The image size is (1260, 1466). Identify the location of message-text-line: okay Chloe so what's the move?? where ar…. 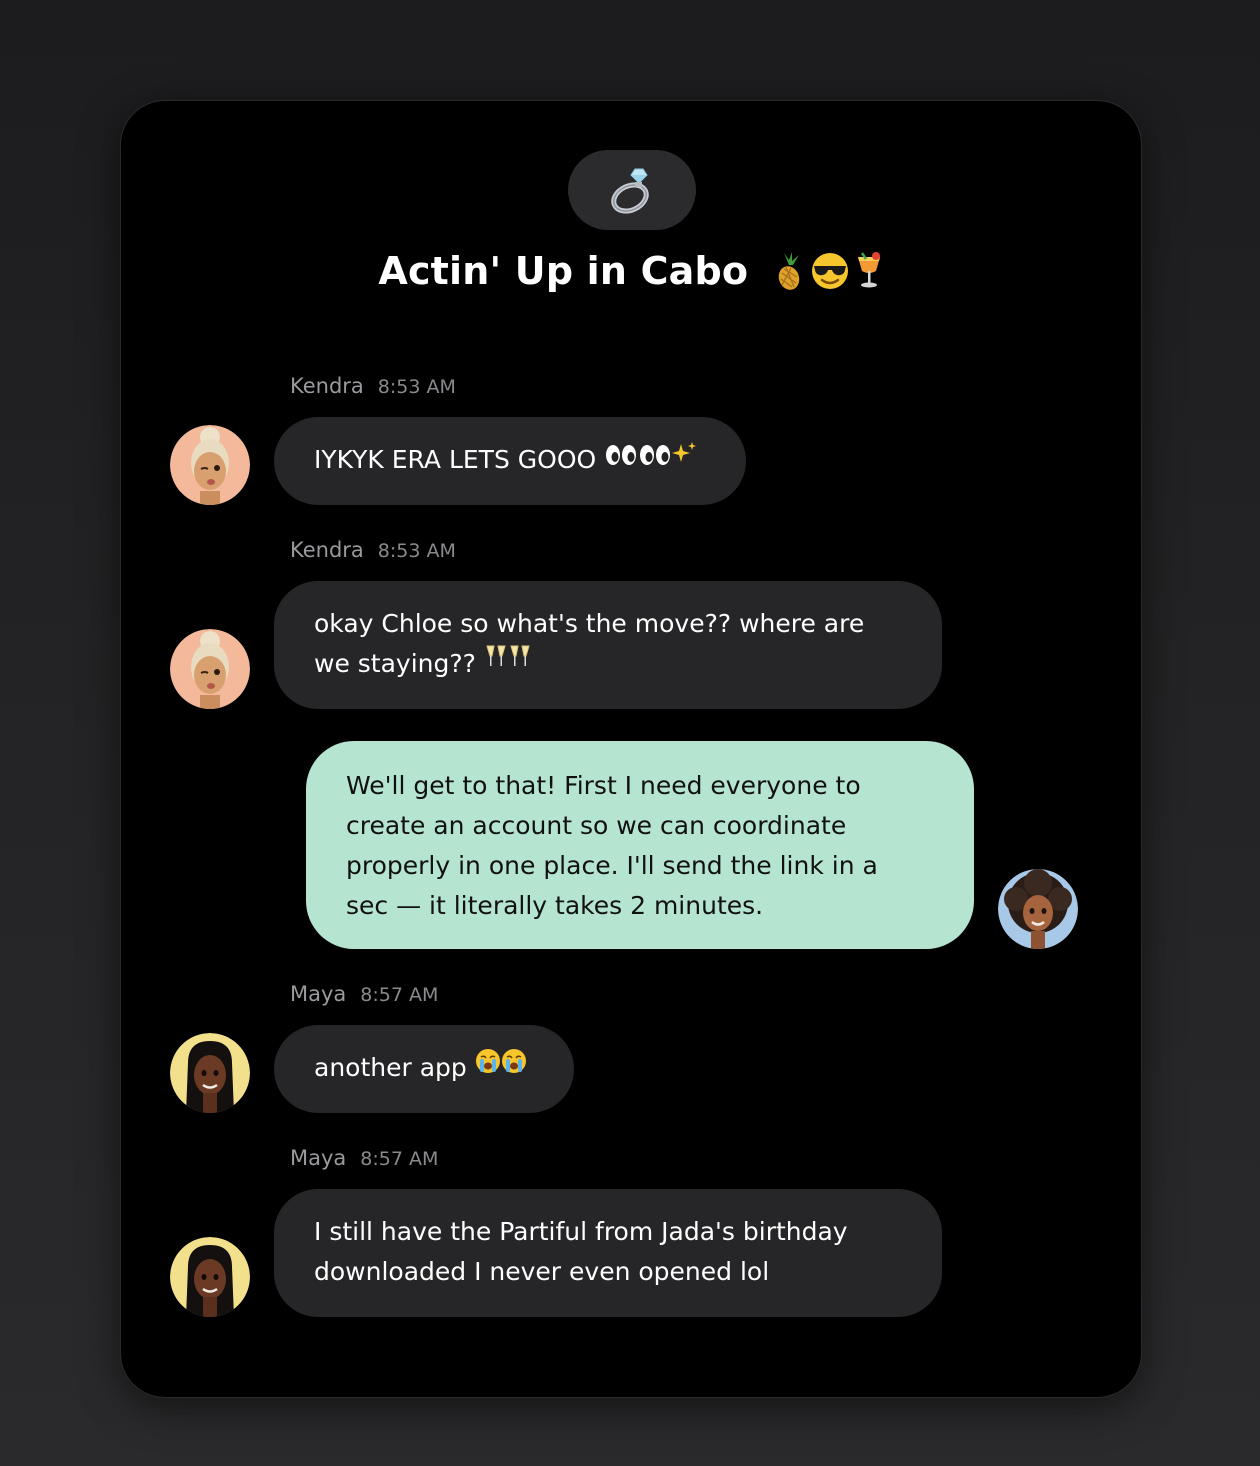
(589, 623).